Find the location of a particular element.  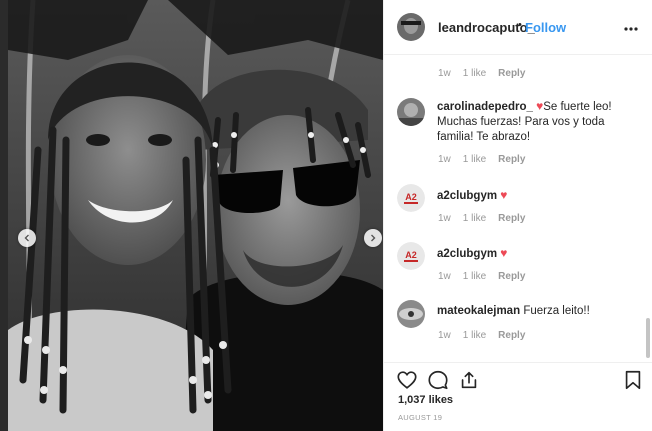

follow-button: Follow is located at coordinates (545, 27).